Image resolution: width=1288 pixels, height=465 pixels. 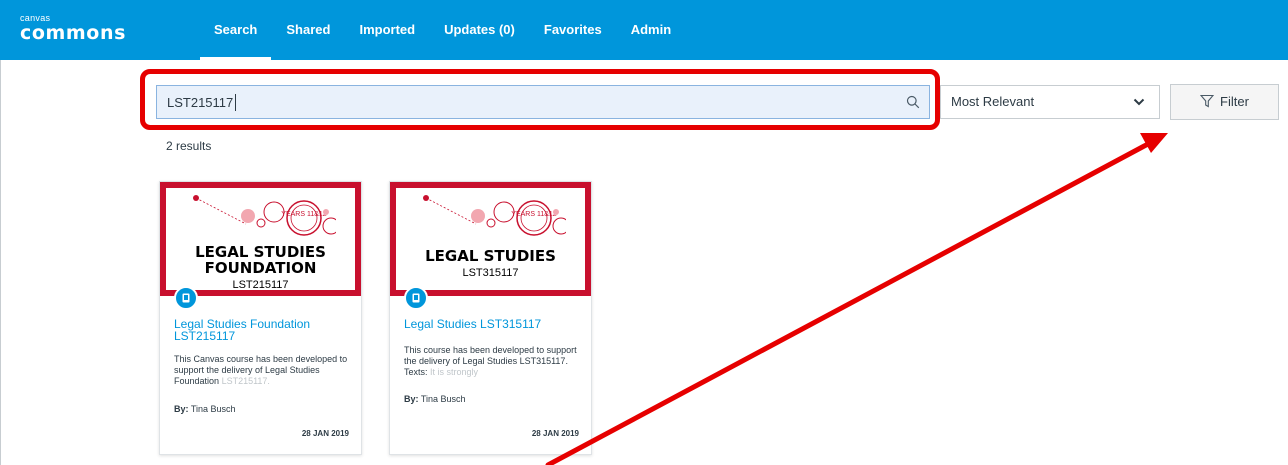 I want to click on nav-favorites: Favorites, so click(x=573, y=30).